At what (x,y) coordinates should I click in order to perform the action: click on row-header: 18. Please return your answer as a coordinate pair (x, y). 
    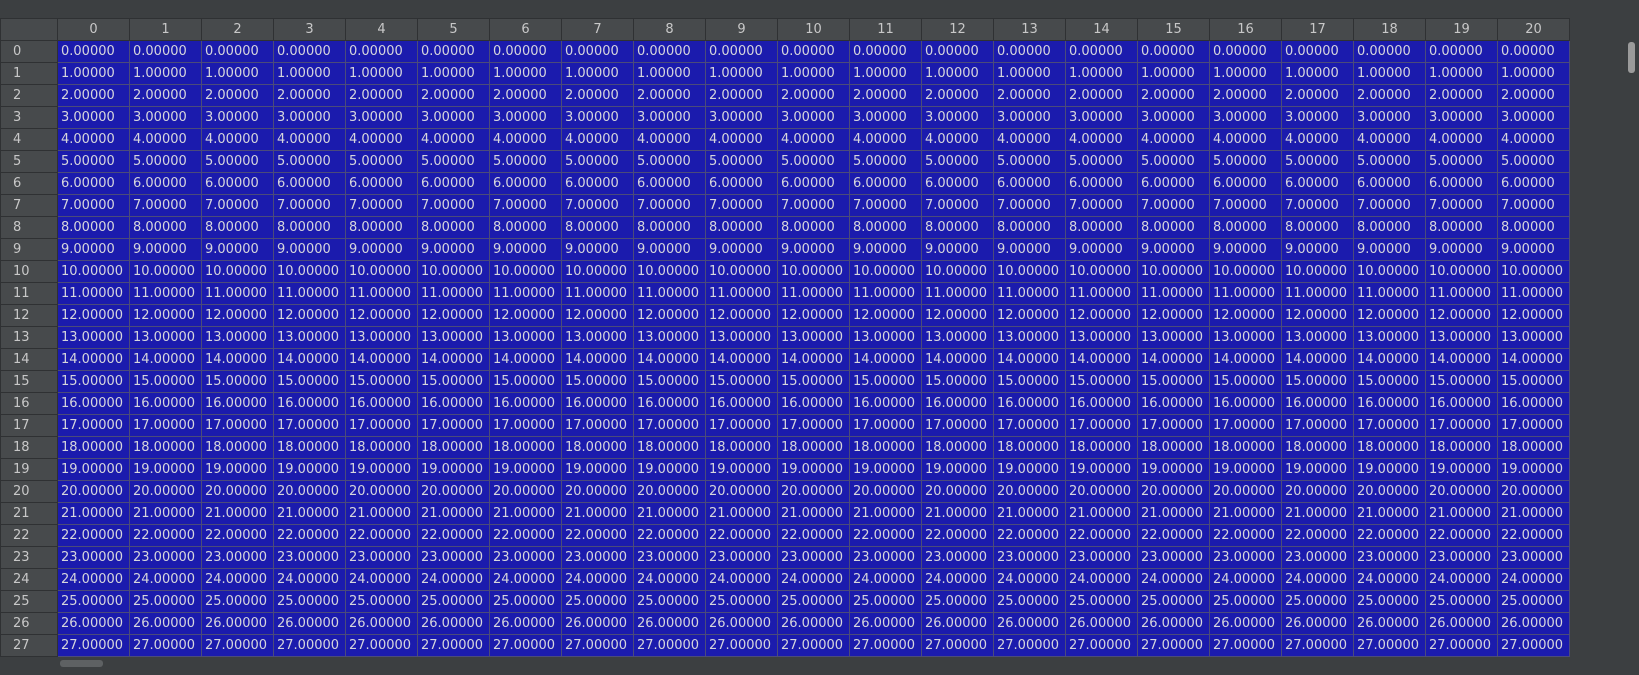
    Looking at the image, I should click on (29, 447).